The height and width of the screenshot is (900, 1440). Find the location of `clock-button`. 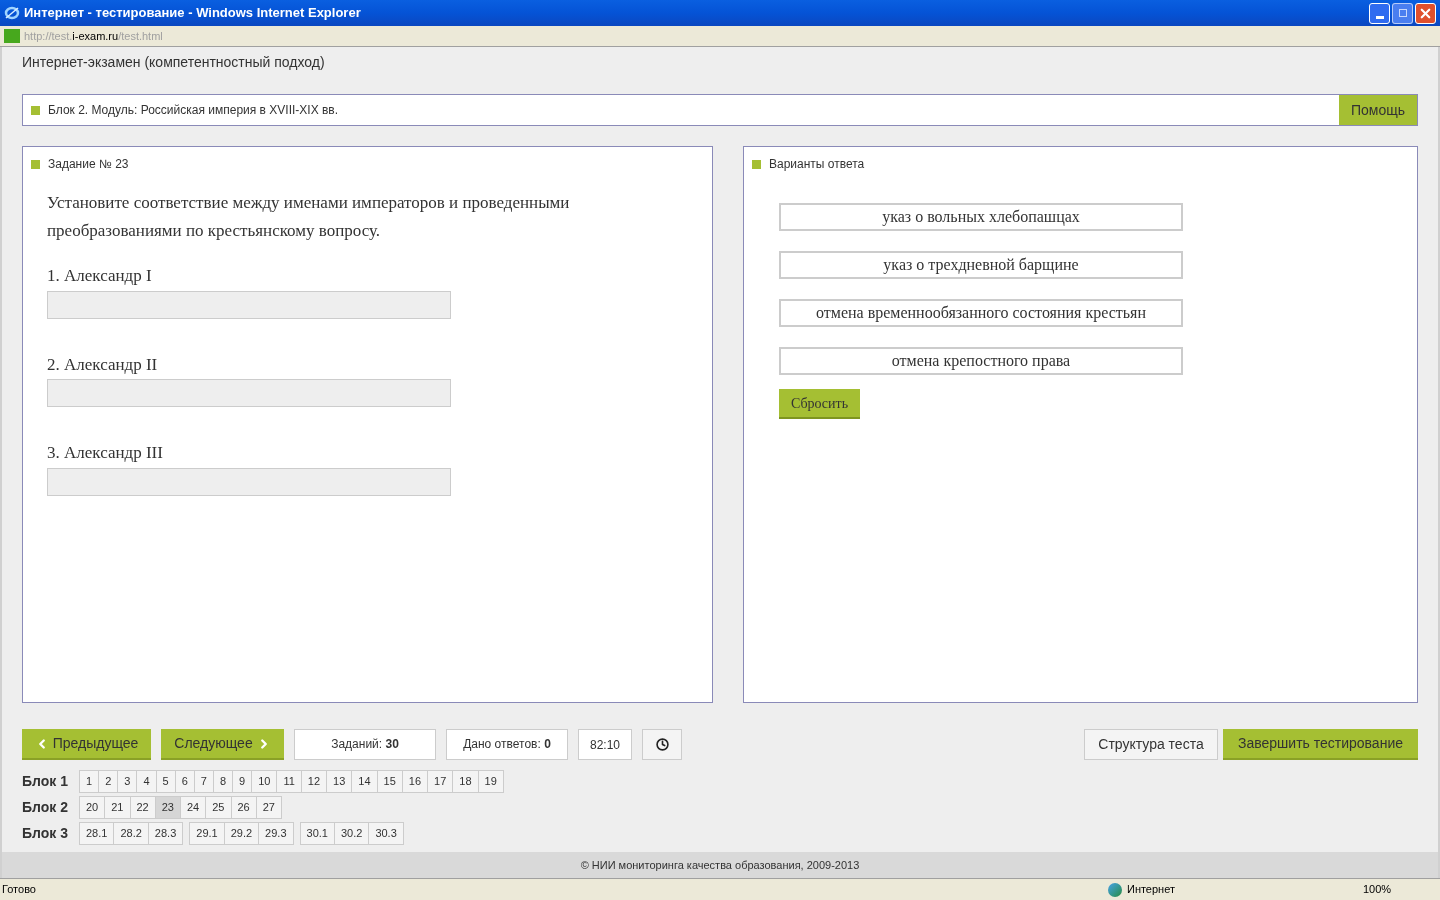

clock-button is located at coordinates (662, 744).